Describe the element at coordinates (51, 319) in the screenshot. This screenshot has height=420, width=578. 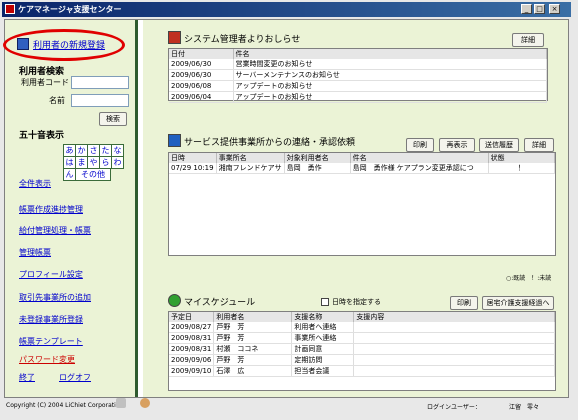
I see `nav-register-office: 未登録事業所登録` at that location.